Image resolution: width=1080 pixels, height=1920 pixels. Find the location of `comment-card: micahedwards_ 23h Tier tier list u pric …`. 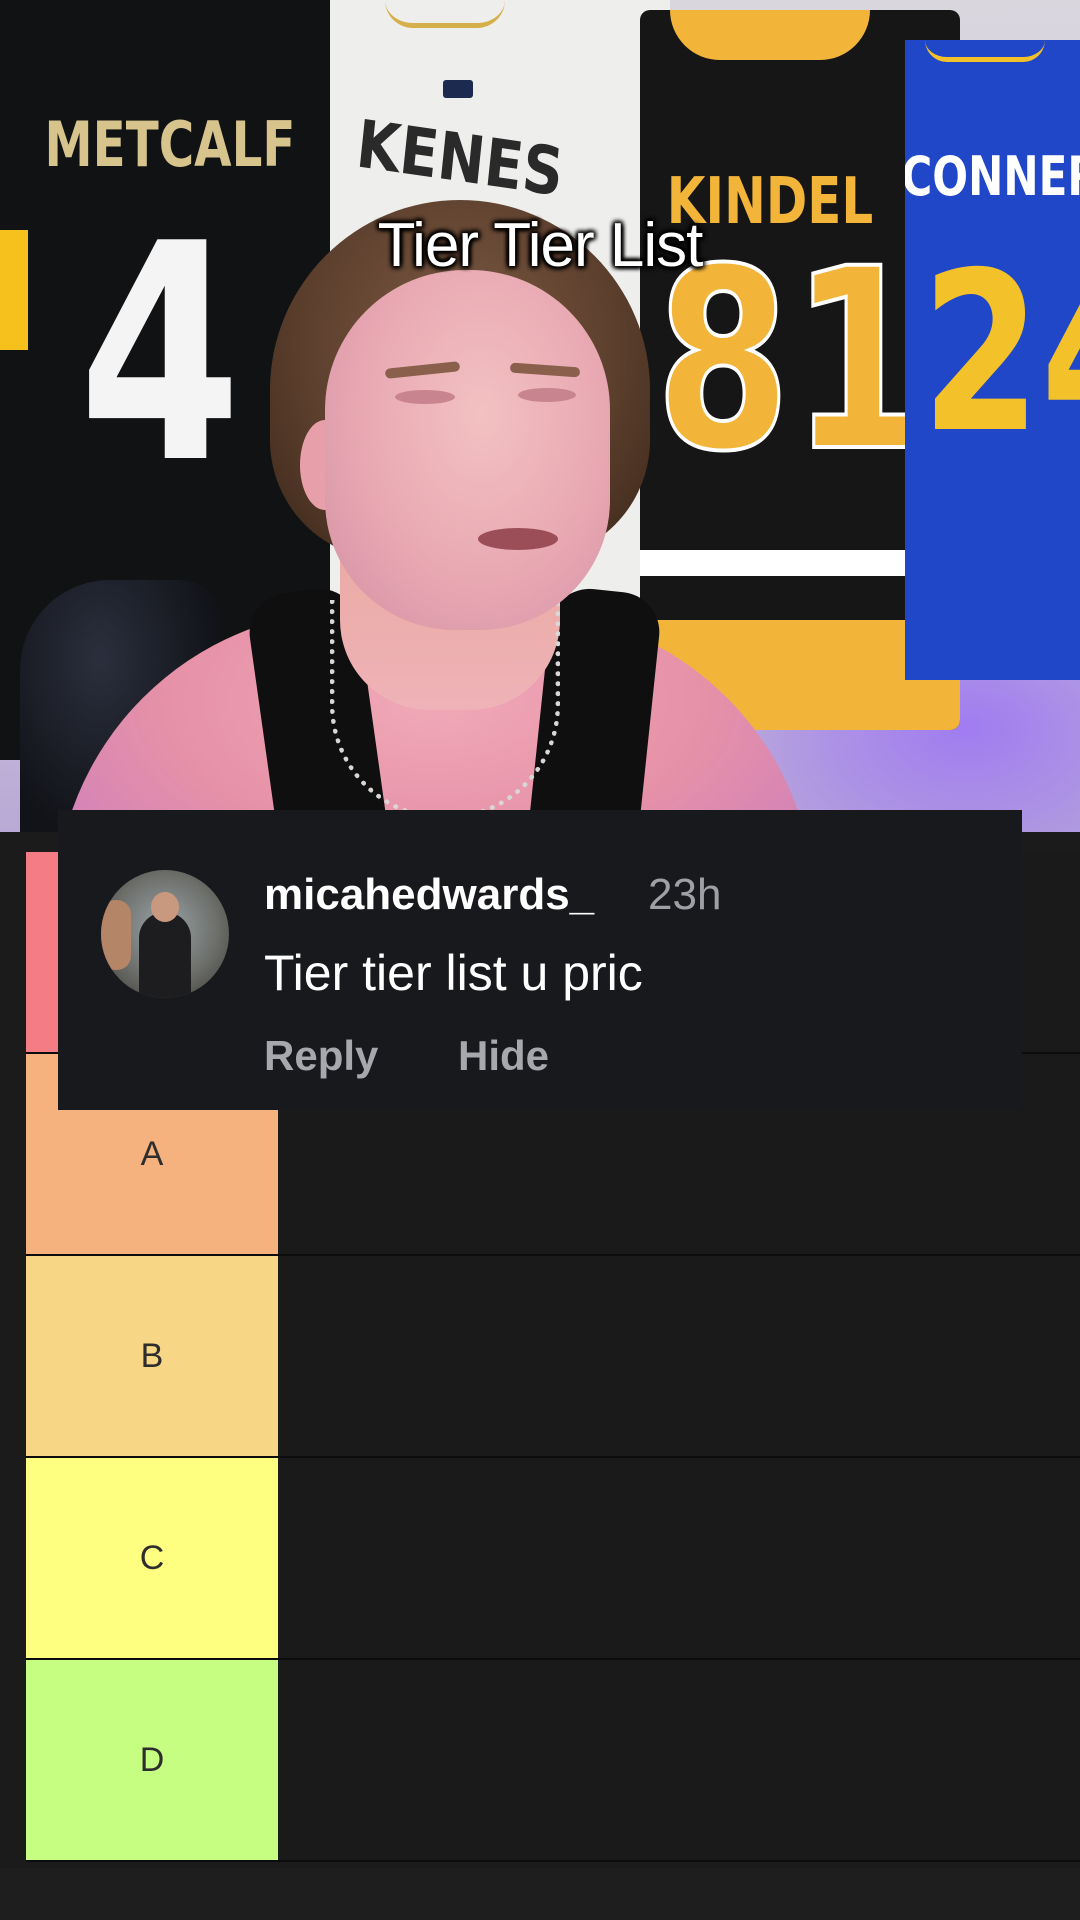

comment-card: micahedwards_ 23h Tier tier list u pric … is located at coordinates (540, 960).